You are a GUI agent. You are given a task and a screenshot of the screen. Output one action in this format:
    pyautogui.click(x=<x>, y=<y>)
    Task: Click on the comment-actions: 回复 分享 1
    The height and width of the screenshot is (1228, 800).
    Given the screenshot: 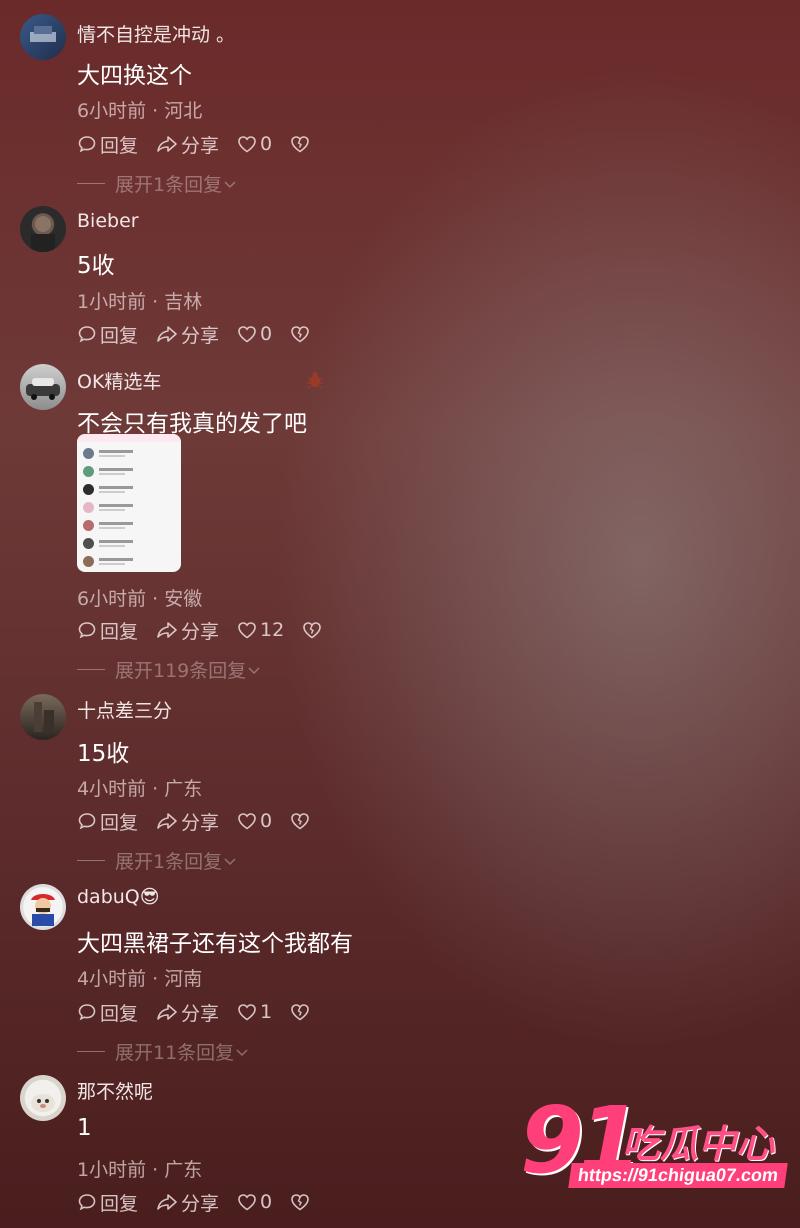 What is the action you would take?
    pyautogui.click(x=204, y=1012)
    